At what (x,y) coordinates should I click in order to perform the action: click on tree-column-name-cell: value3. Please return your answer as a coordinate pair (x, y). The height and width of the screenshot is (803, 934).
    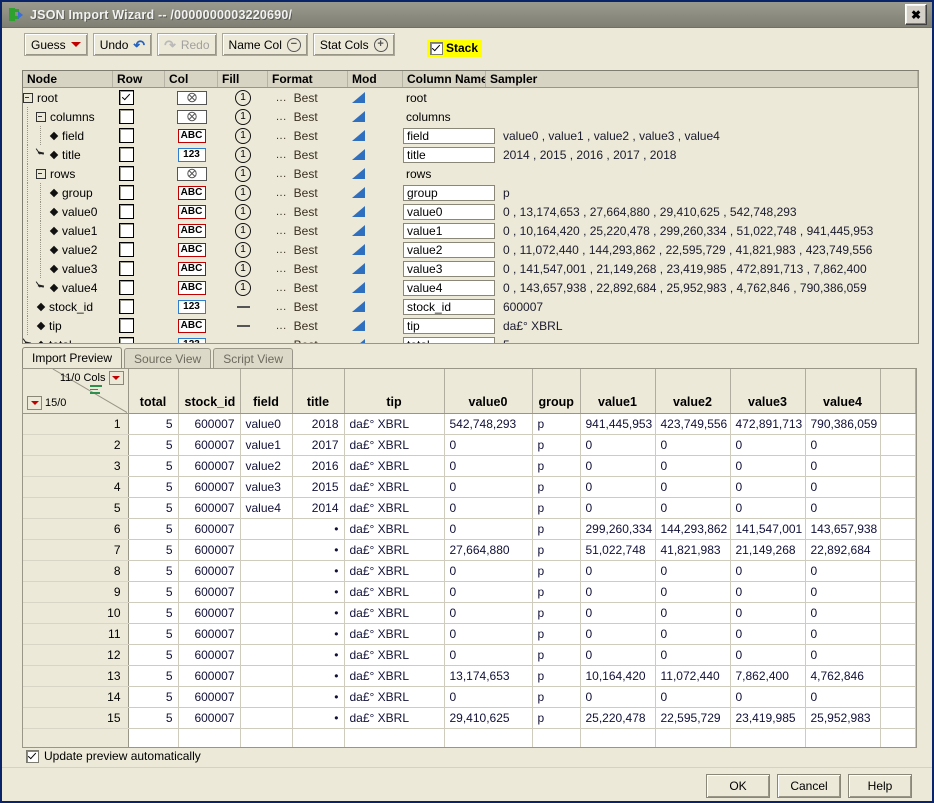
    Looking at the image, I should click on (453, 268).